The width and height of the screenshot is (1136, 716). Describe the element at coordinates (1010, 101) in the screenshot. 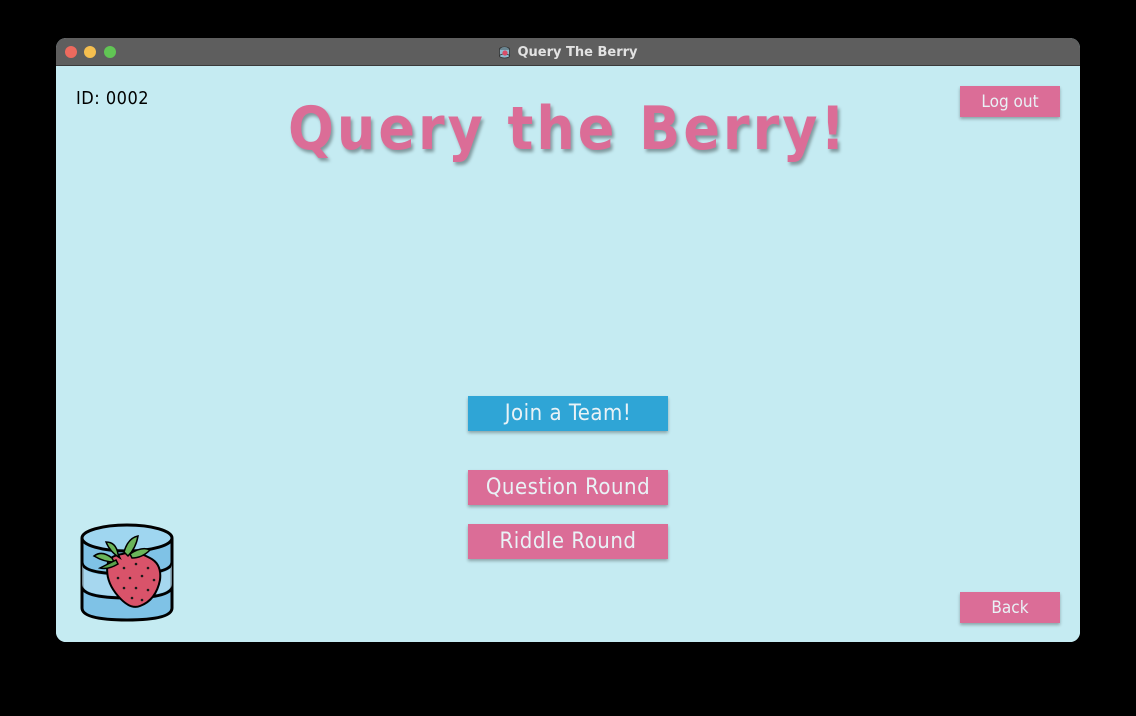

I see `logout-button: Log out` at that location.